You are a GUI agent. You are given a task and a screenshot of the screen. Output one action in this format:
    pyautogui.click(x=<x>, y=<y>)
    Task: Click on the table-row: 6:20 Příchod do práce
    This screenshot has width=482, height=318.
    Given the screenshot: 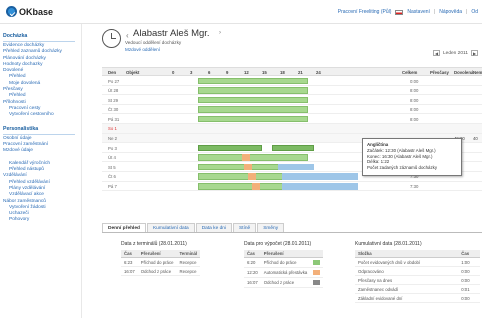 What is the action you would take?
    pyautogui.click(x=284, y=262)
    